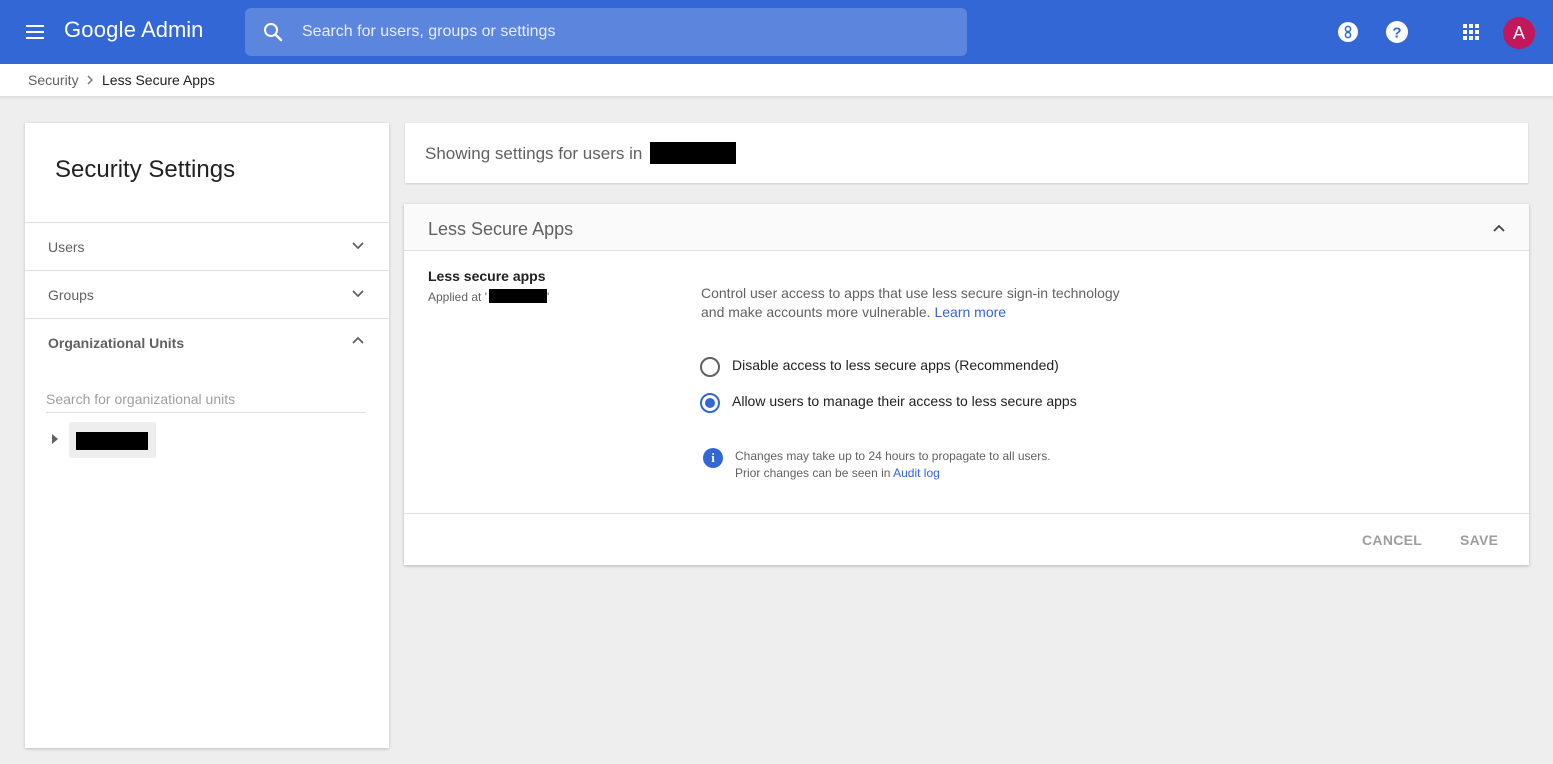 Image resolution: width=1553 pixels, height=764 pixels. What do you see at coordinates (66, 247) in the screenshot?
I see `sidebar-item-label: Users` at bounding box center [66, 247].